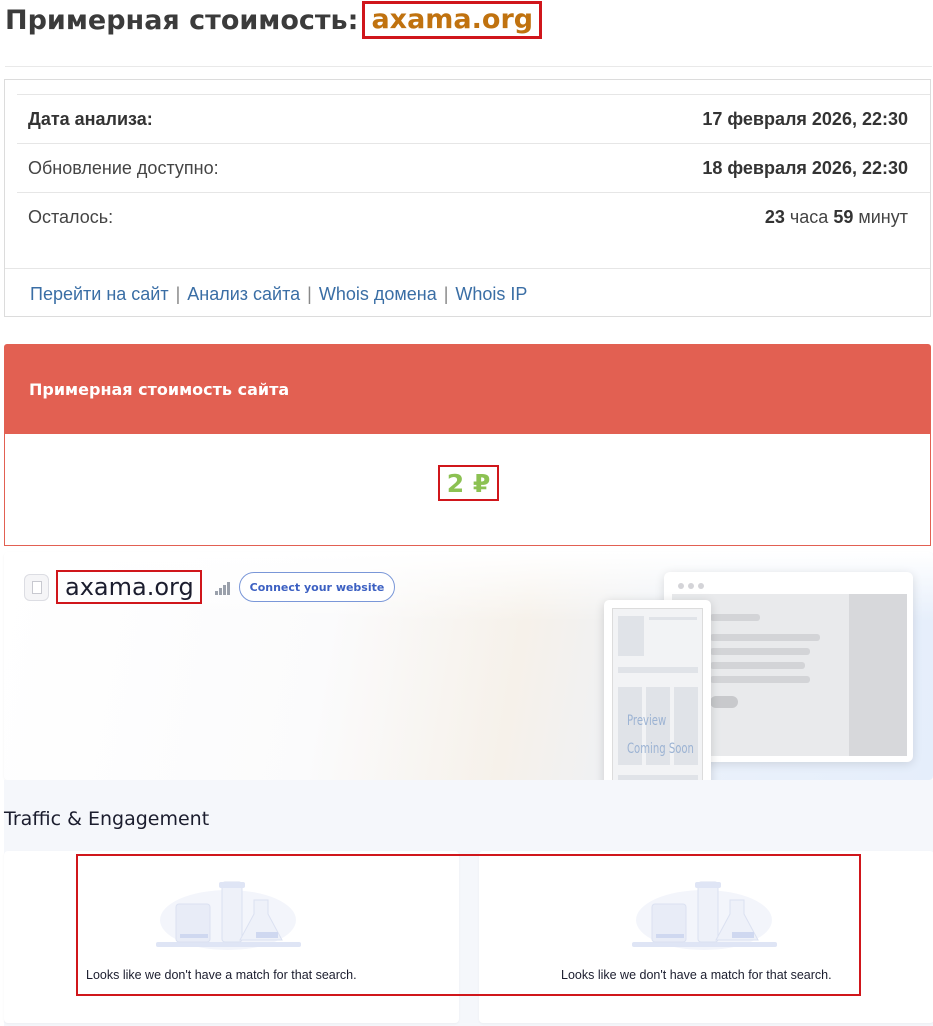  I want to click on page-title-prefix: Примерная стоимость:, so click(182, 20).